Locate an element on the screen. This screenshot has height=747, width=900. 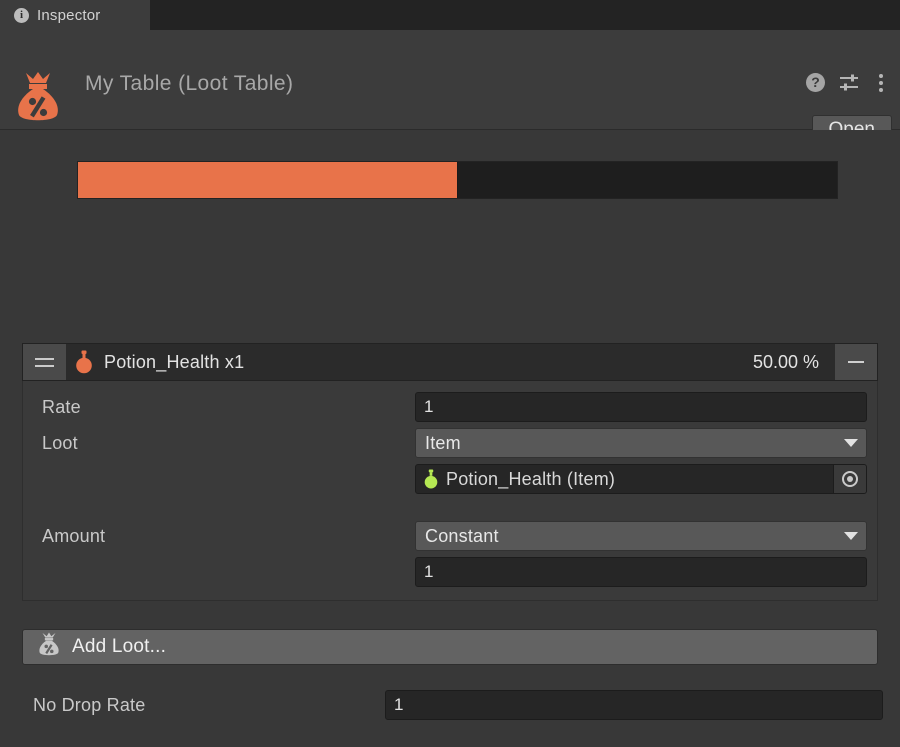
amount-row: Amount Constant is located at coordinates (450, 536).